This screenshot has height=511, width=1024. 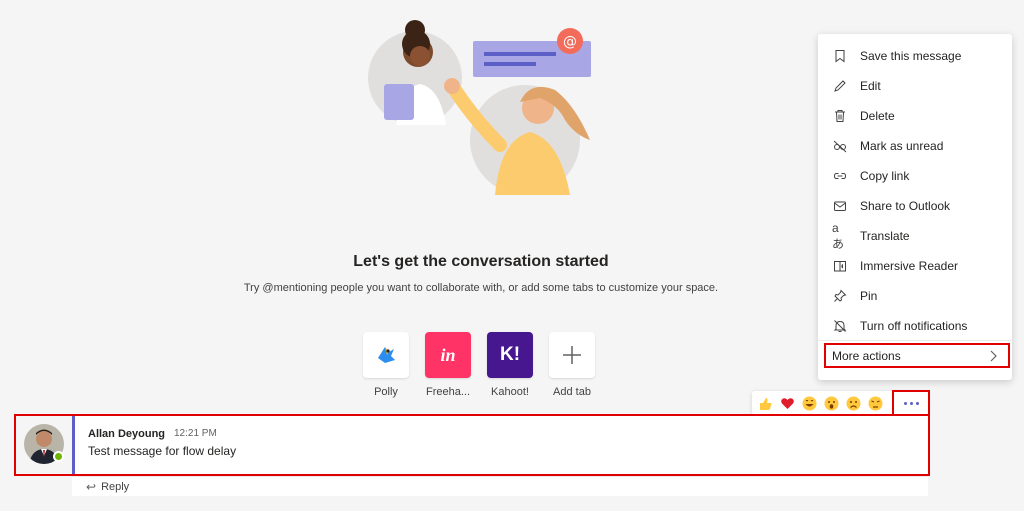 What do you see at coordinates (875, 403) in the screenshot?
I see `angry-reaction-icon` at bounding box center [875, 403].